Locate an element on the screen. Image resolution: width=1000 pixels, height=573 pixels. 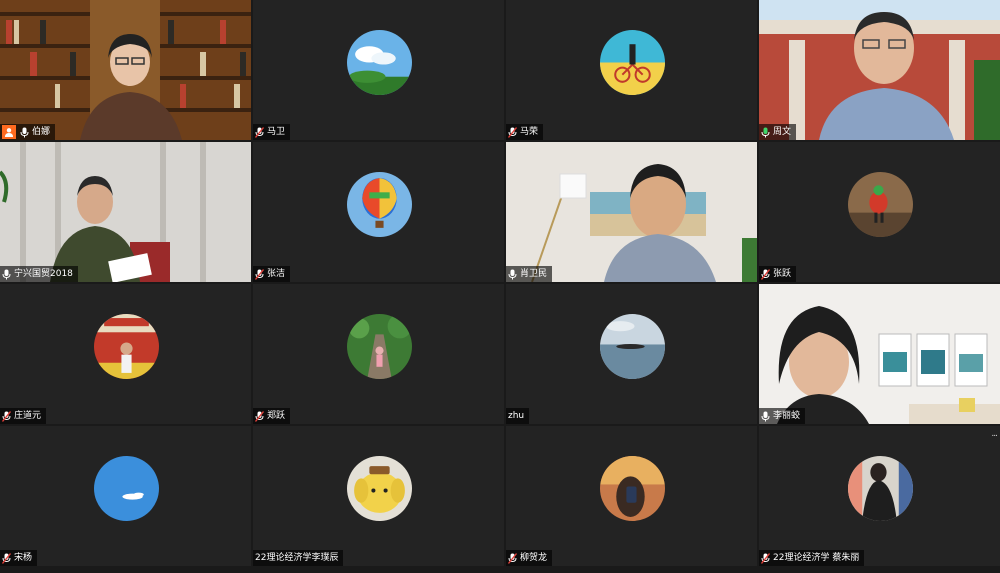
participant-tile-xiaoweimin: 肖卫民 is located at coordinates (631, 212).